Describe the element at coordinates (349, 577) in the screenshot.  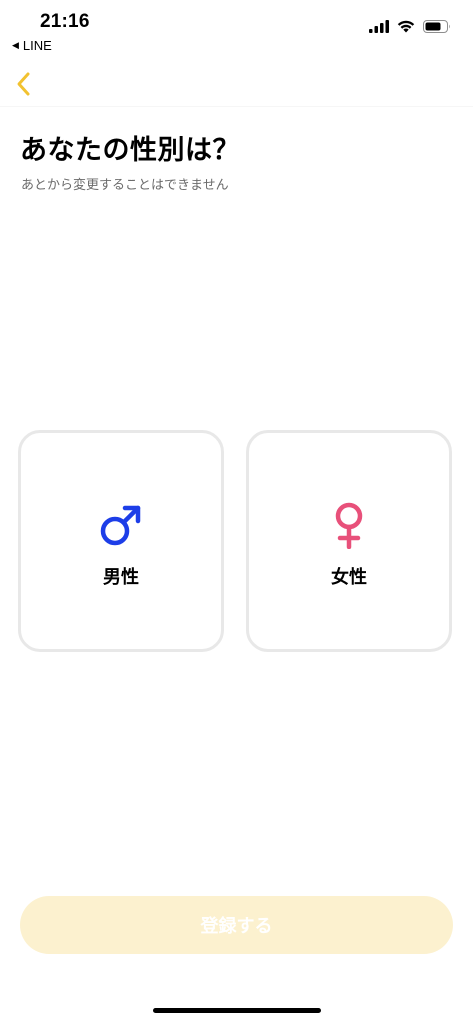
I see `gender-option-label: 女性` at that location.